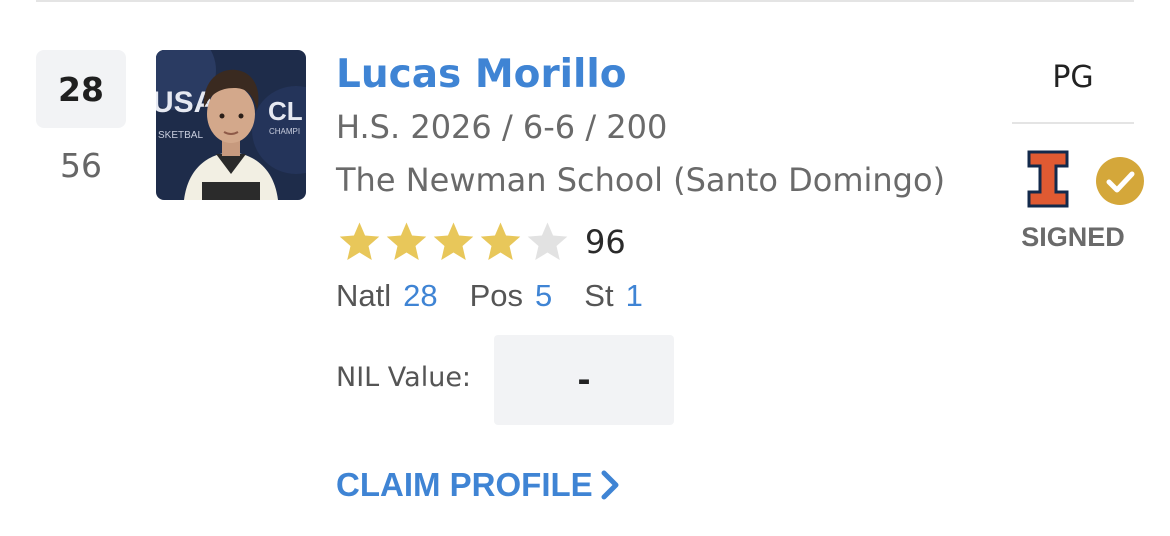 This screenshot has height=536, width=1170. I want to click on photo-backdrop-right: CL, so click(285, 111).